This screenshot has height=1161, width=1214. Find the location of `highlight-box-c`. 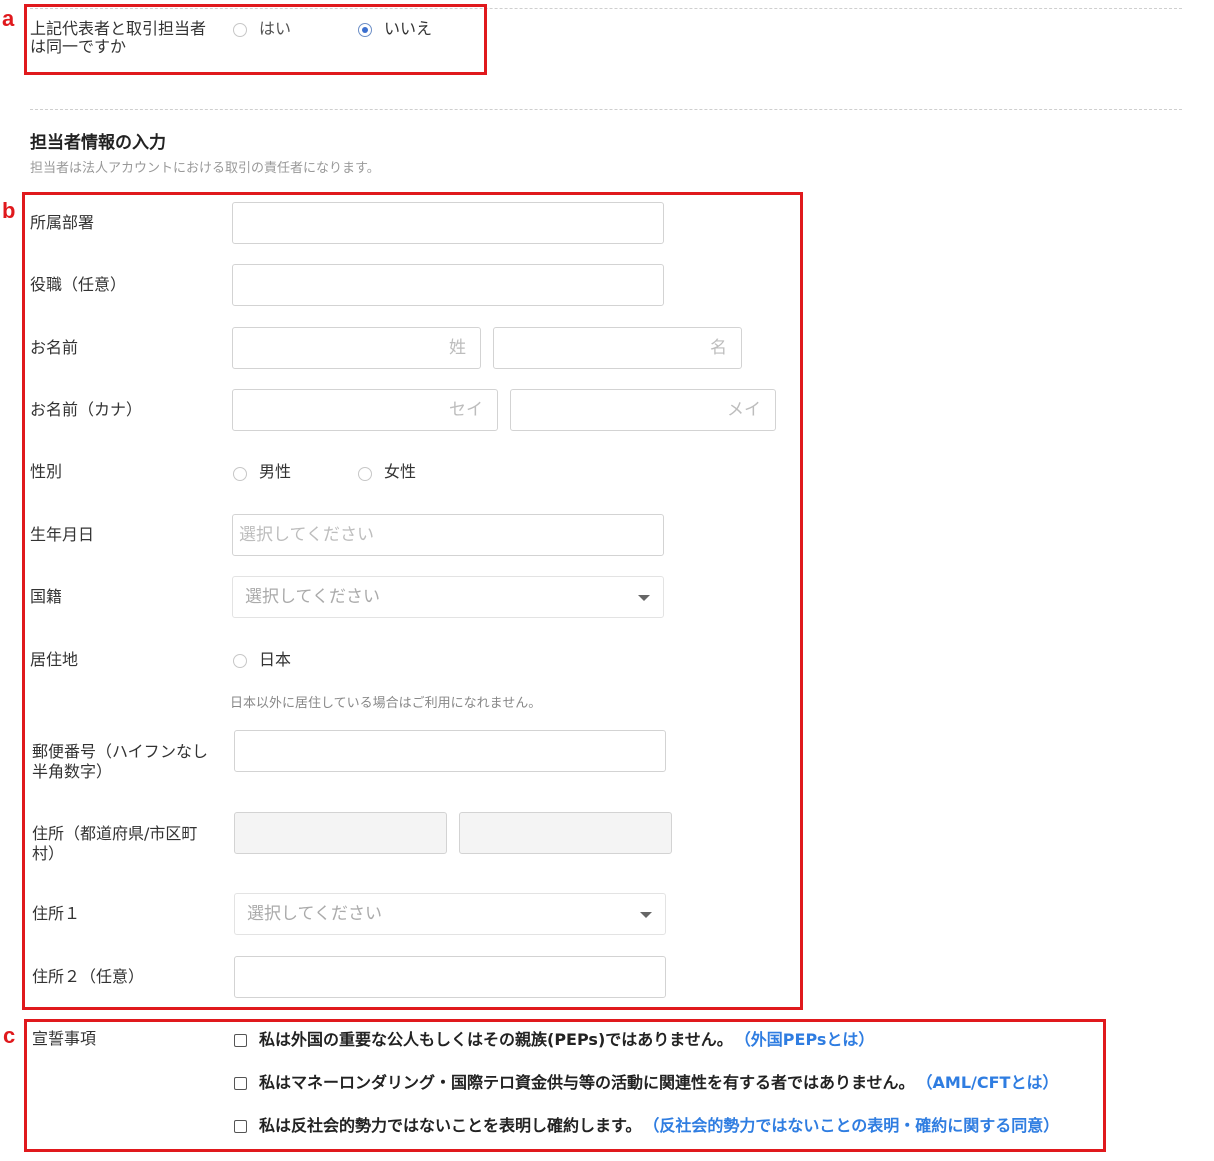

highlight-box-c is located at coordinates (565, 1085).